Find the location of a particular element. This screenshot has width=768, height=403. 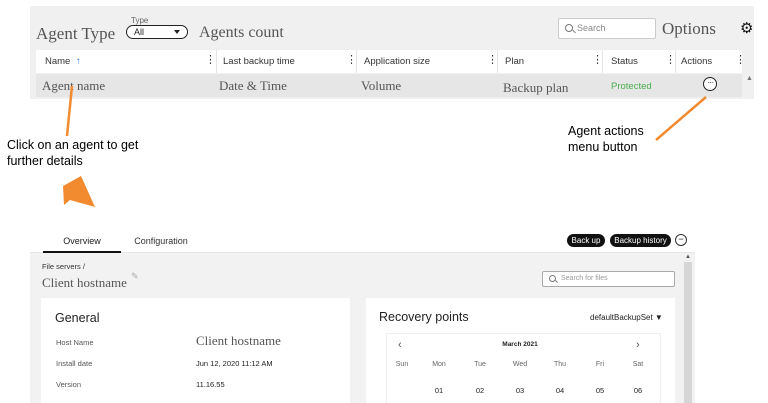

big-arrow-icon is located at coordinates (79, 191).